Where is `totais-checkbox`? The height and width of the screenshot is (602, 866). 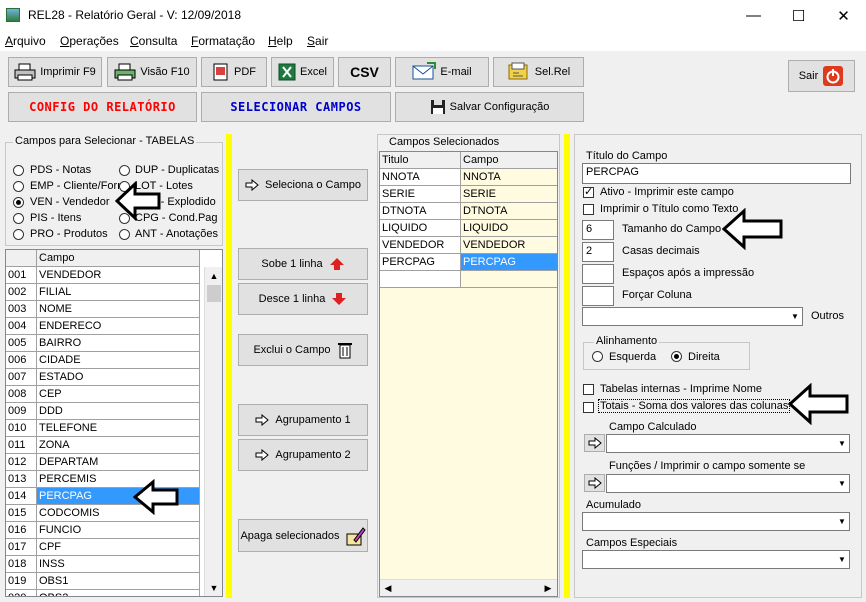
totais-checkbox is located at coordinates (588, 407).